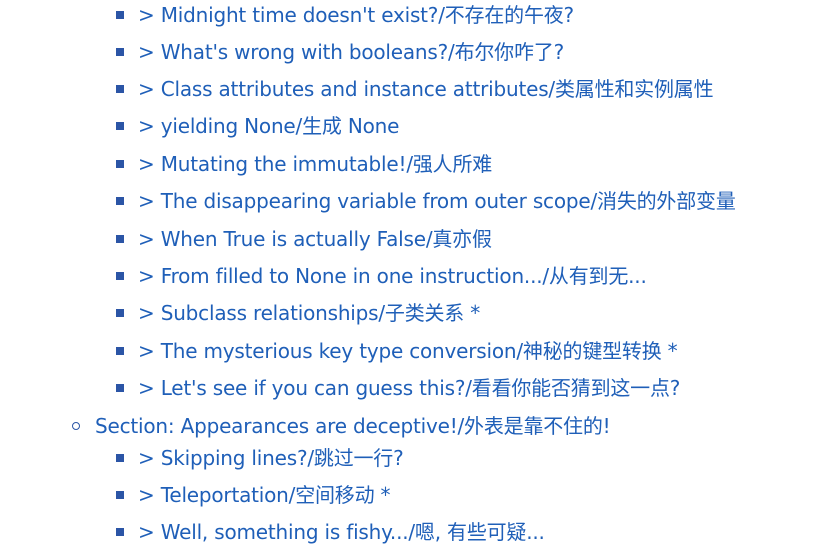  Describe the element at coordinates (356, 15) in the screenshot. I see `toc-link-midnight-time: > Midnight time doesn't exist?/不存在的午夜?` at that location.